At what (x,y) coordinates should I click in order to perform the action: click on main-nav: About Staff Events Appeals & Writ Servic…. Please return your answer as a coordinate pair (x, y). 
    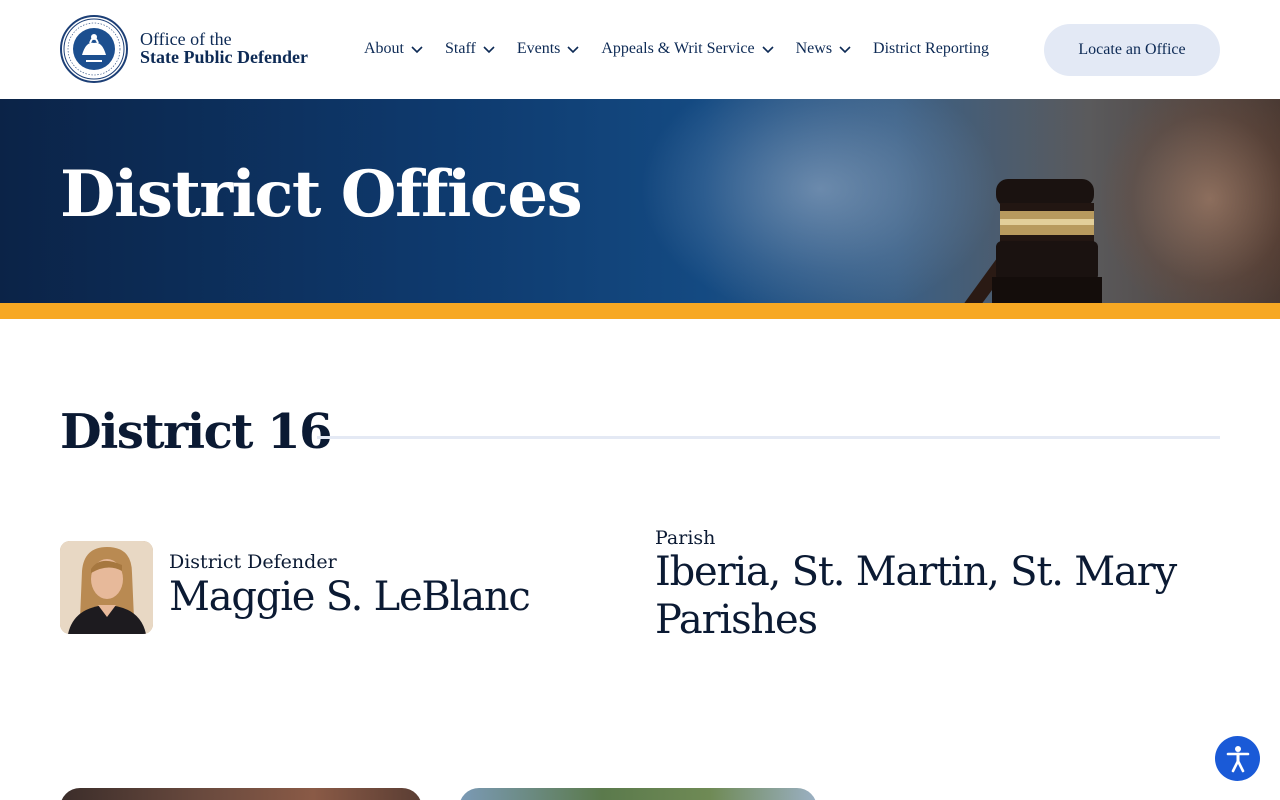
    Looking at the image, I should click on (676, 49).